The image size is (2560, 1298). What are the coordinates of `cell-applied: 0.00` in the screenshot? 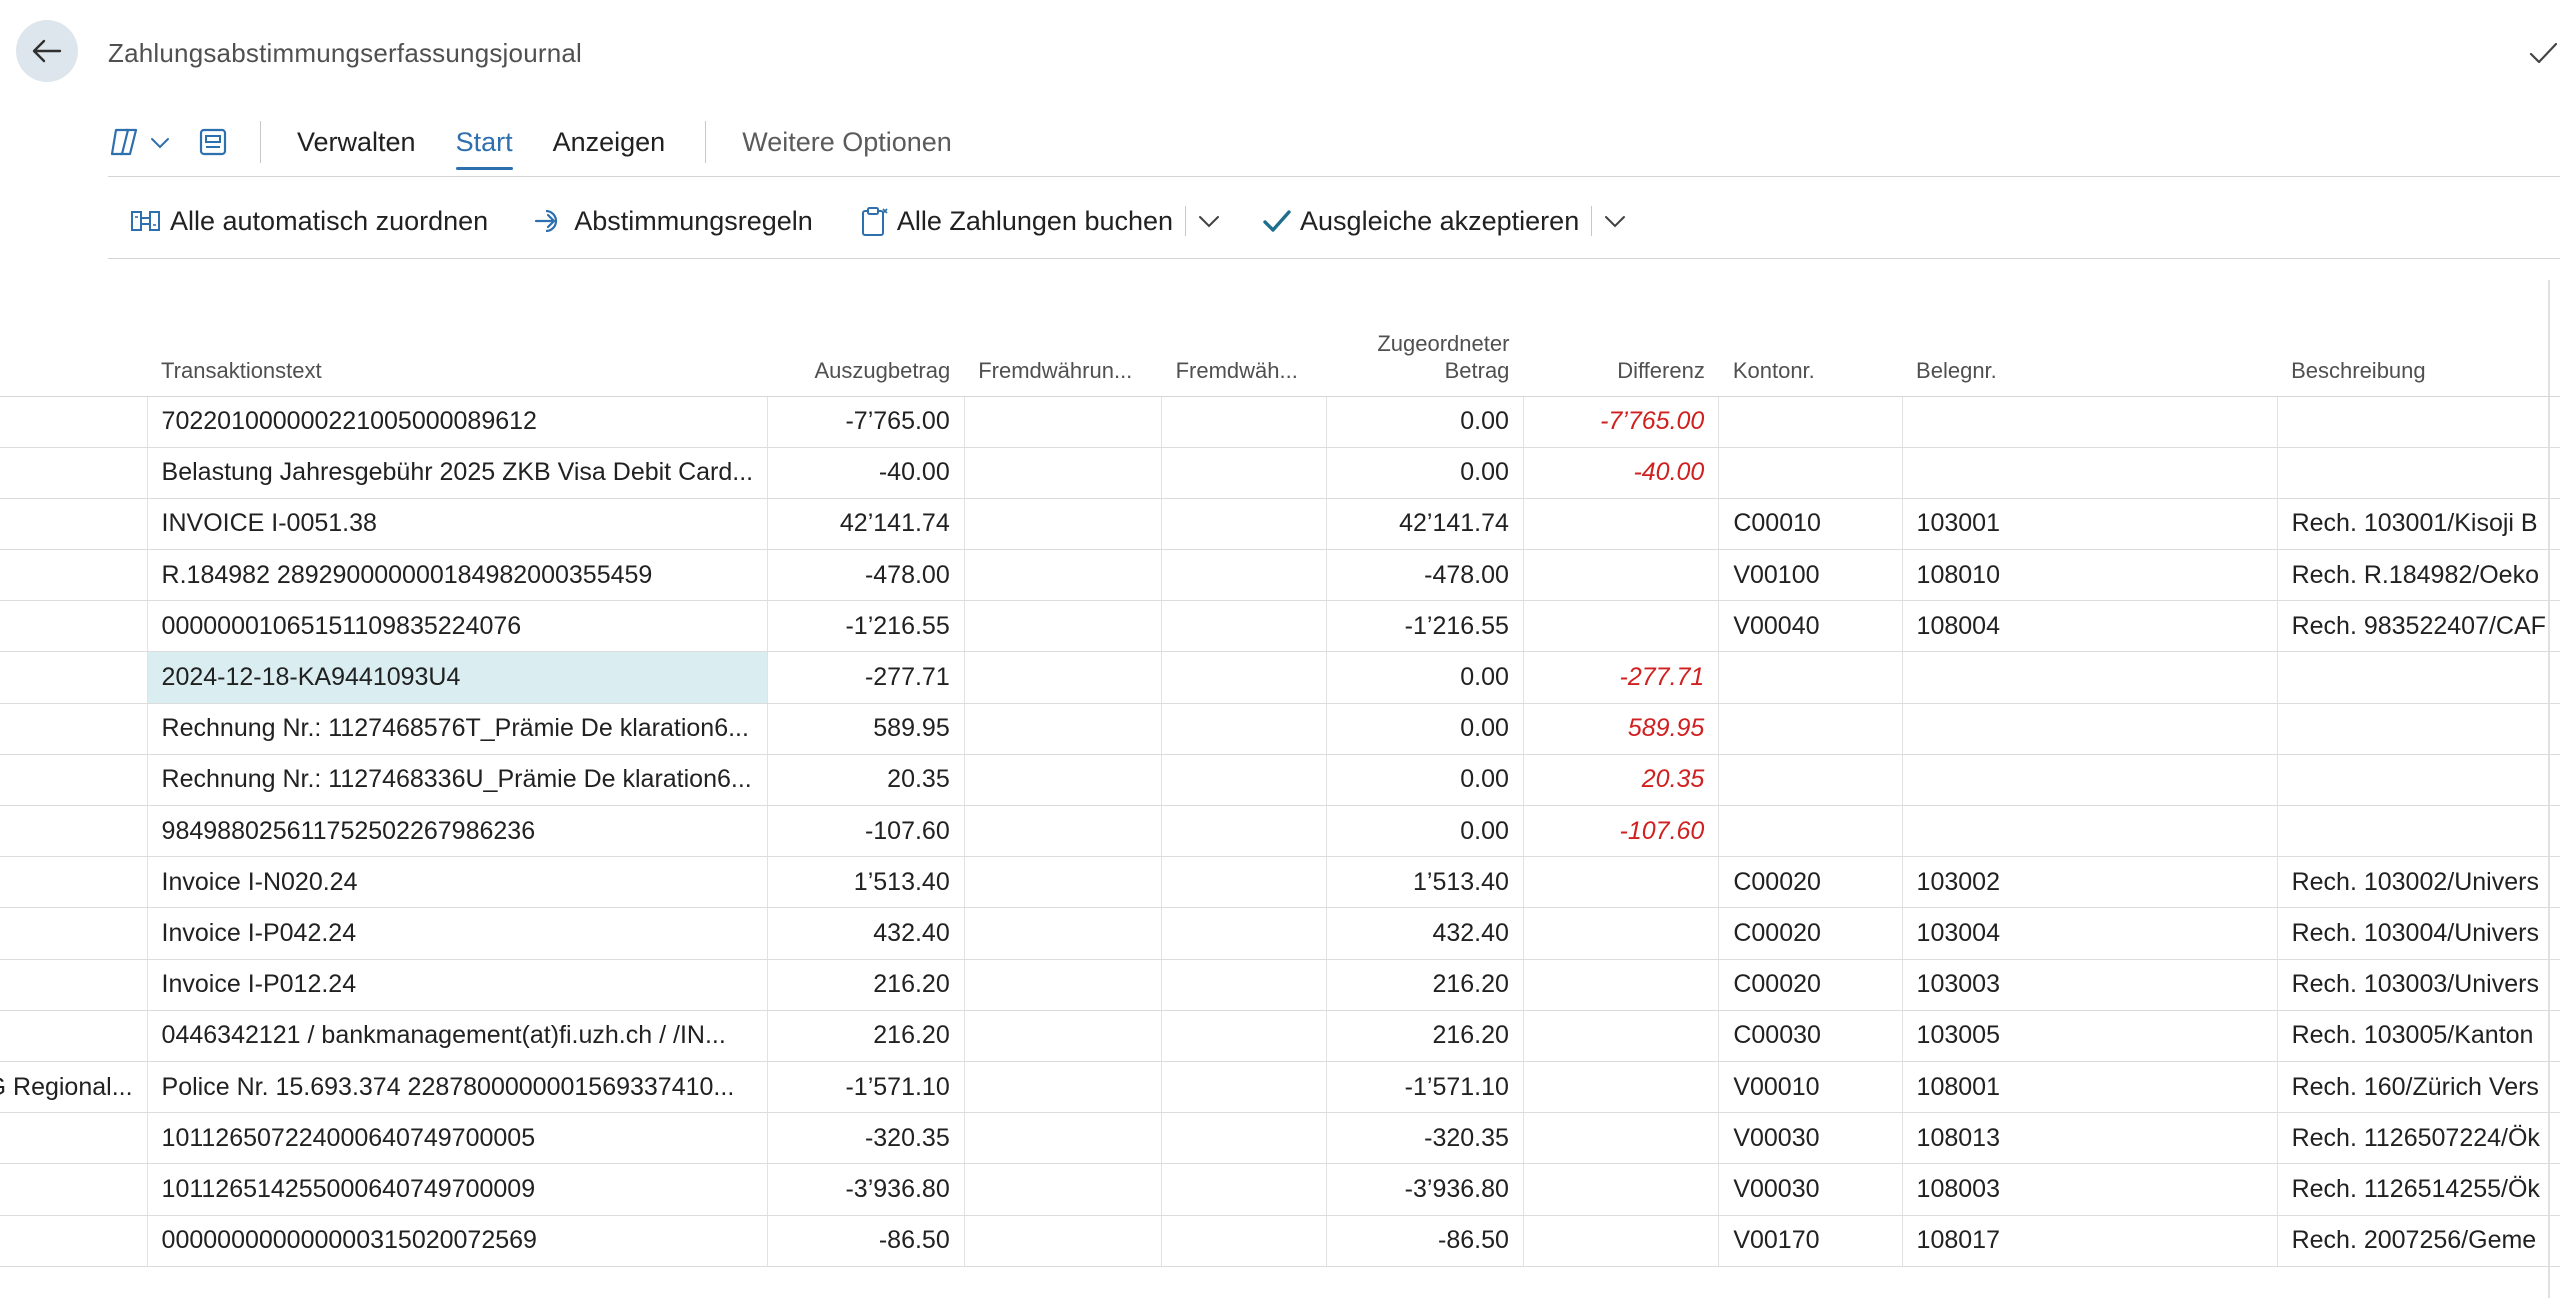 It's located at (1425, 780).